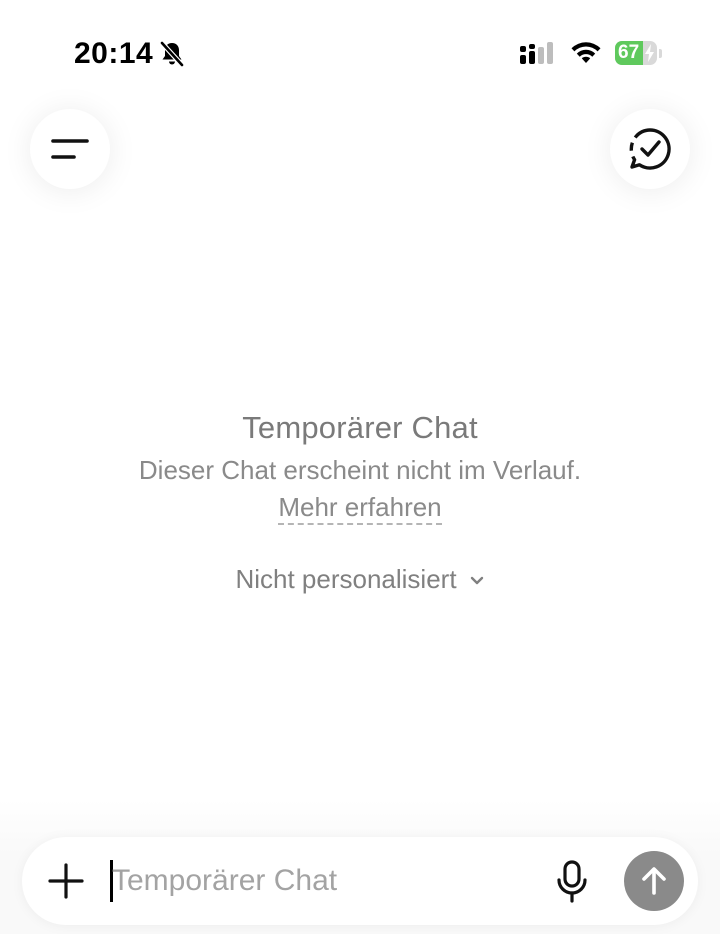  I want to click on arrow-up-icon, so click(654, 881).